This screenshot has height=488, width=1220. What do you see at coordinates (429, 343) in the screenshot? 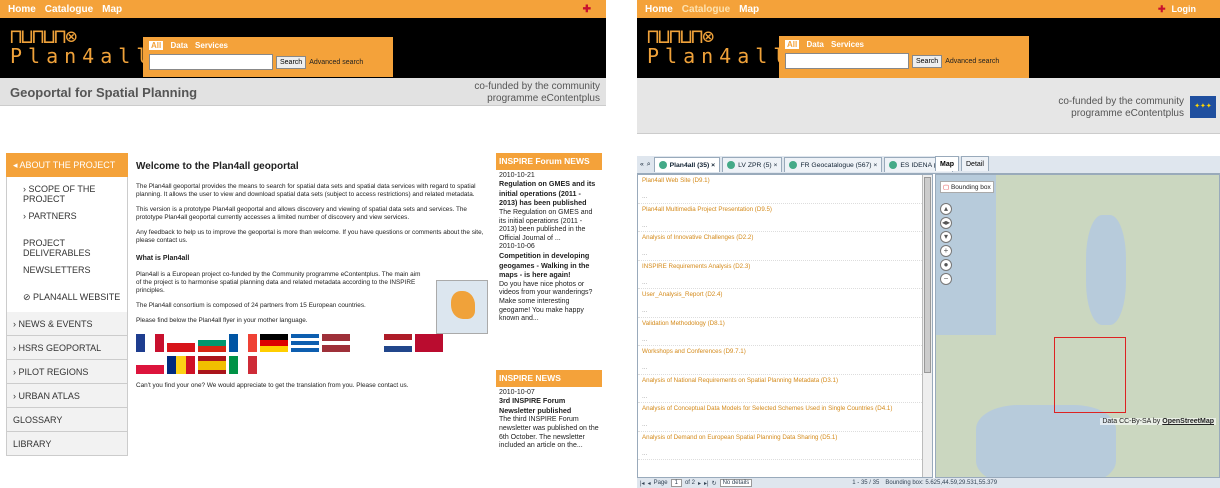
I see `norway-flag` at bounding box center [429, 343].